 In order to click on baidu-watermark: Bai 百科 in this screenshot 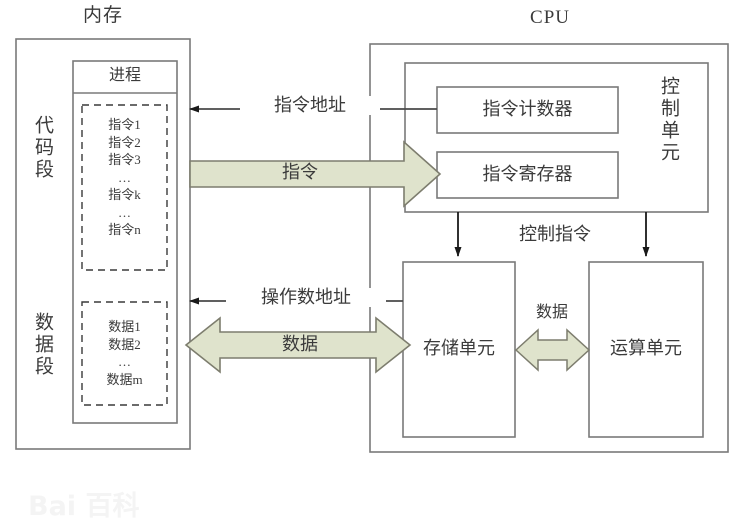, I will do `click(84, 506)`.